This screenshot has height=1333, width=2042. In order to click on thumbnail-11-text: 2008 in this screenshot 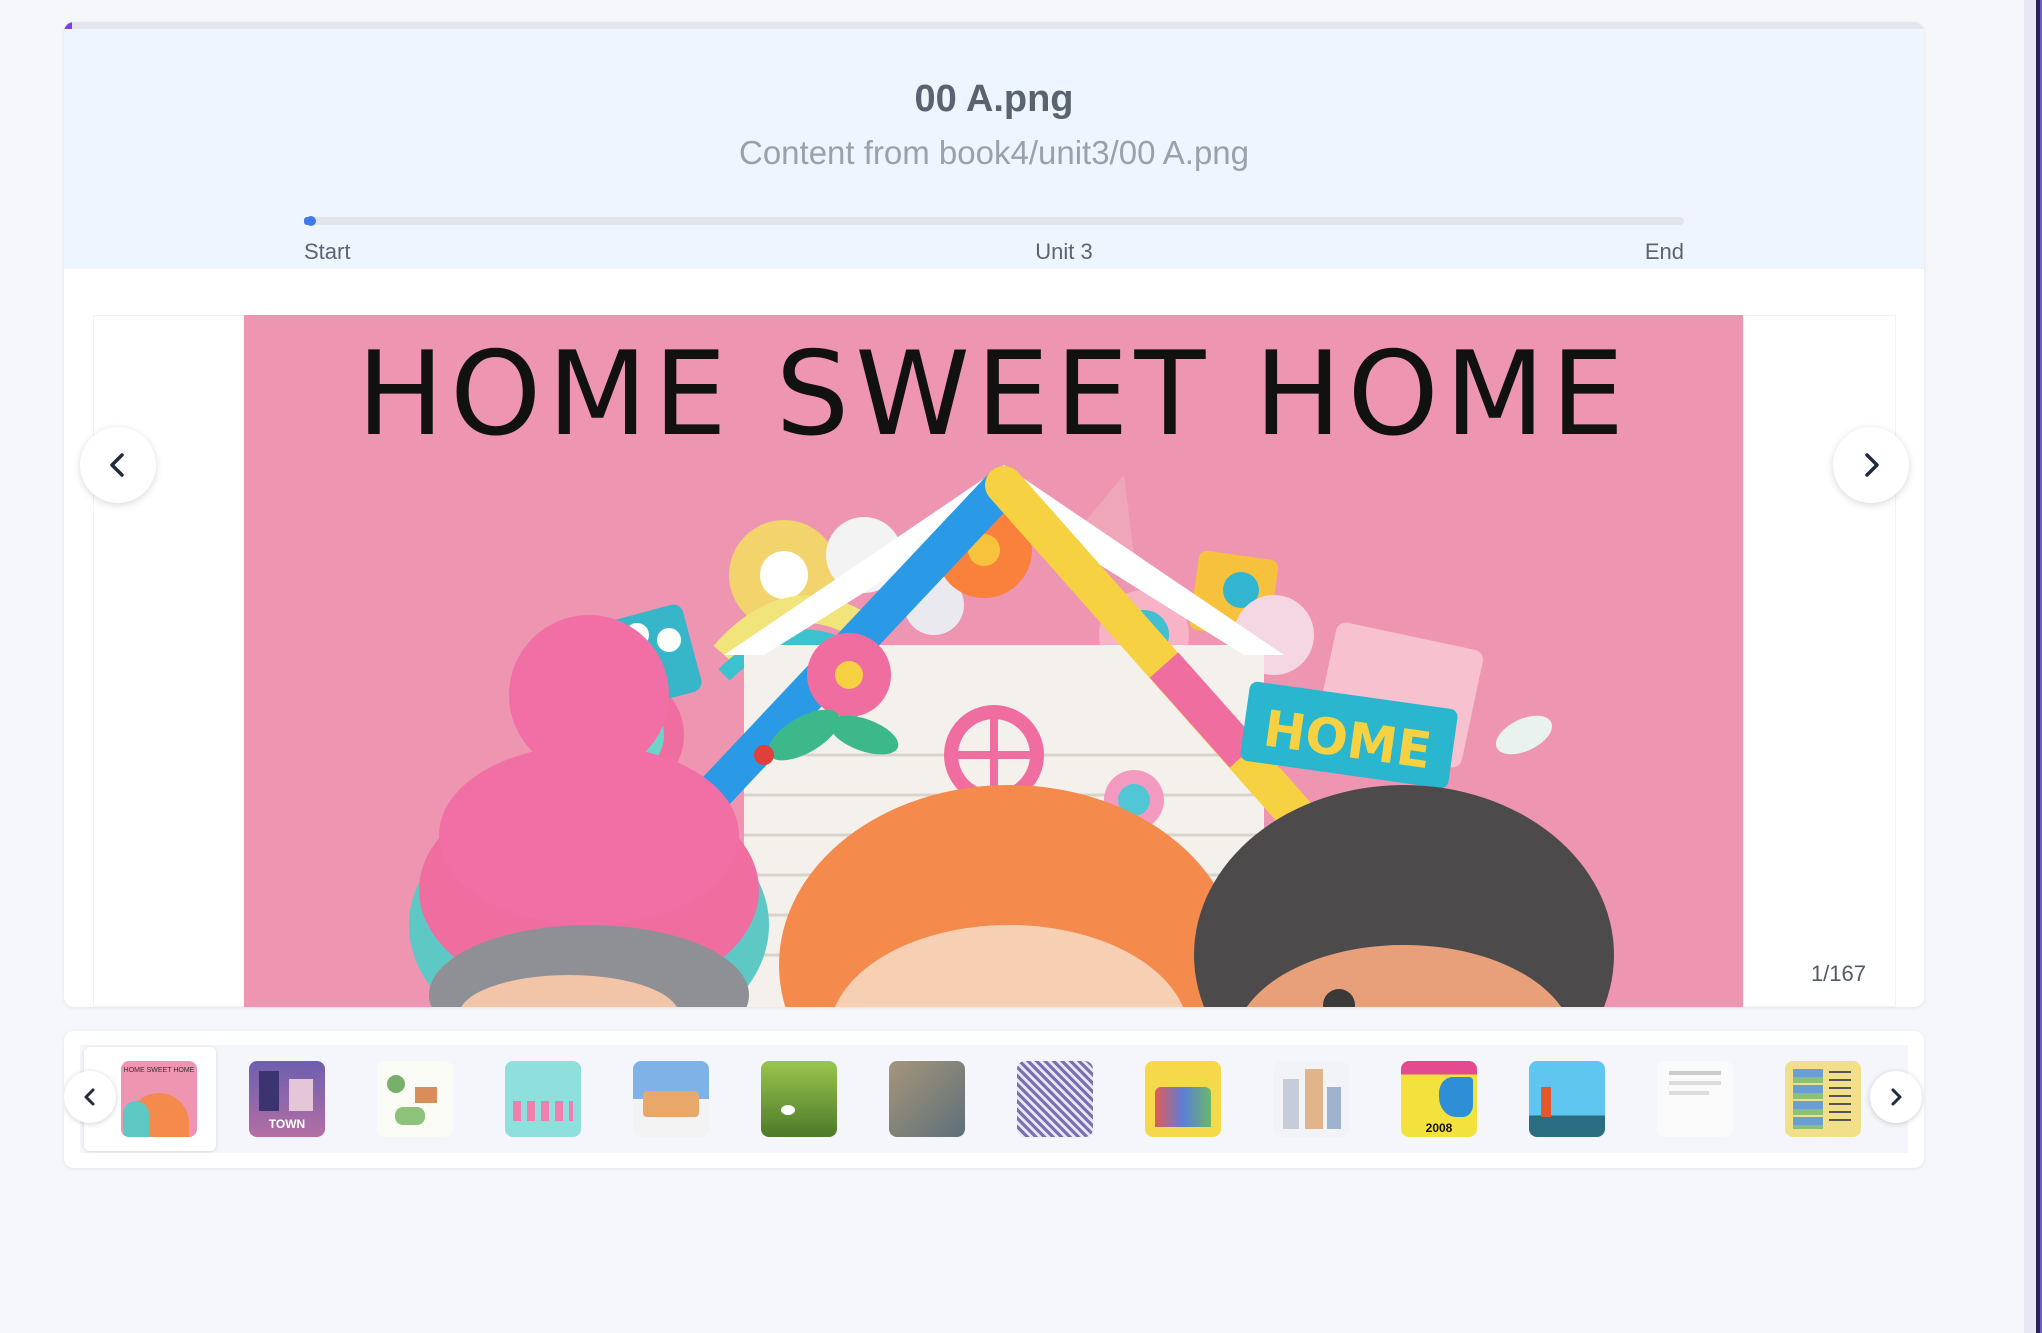, I will do `click(1439, 1128)`.